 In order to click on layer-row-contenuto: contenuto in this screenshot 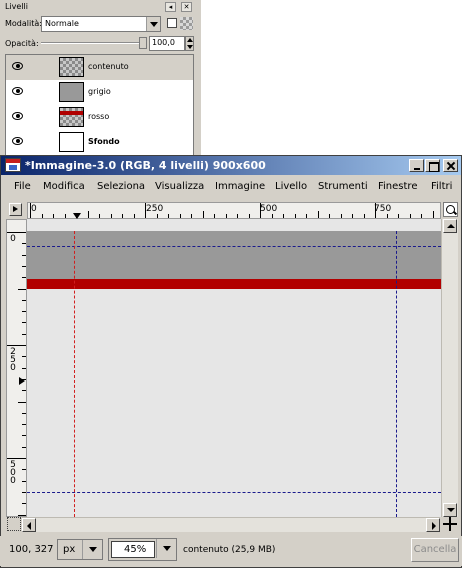, I will do `click(99, 67)`.